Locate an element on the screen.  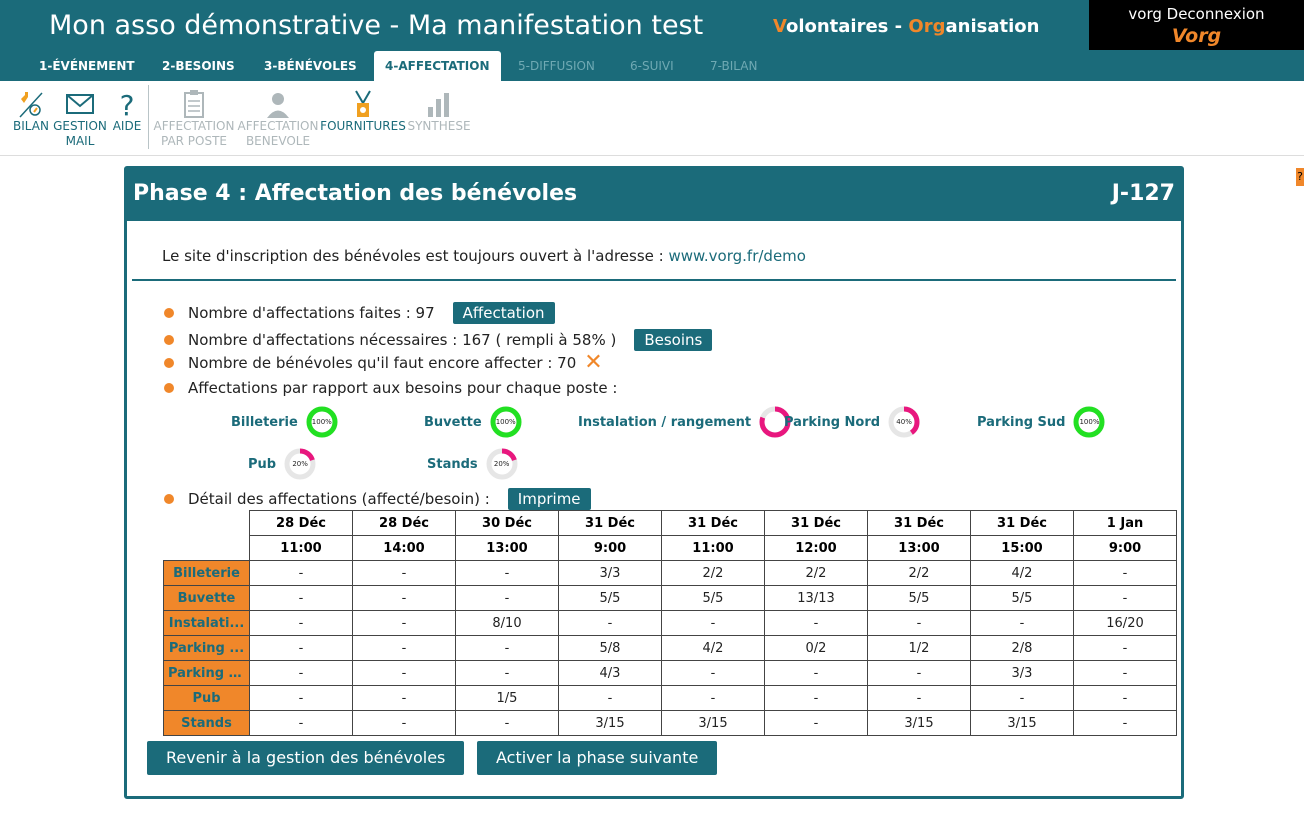
close-icon: ✕ is located at coordinates (593, 363).